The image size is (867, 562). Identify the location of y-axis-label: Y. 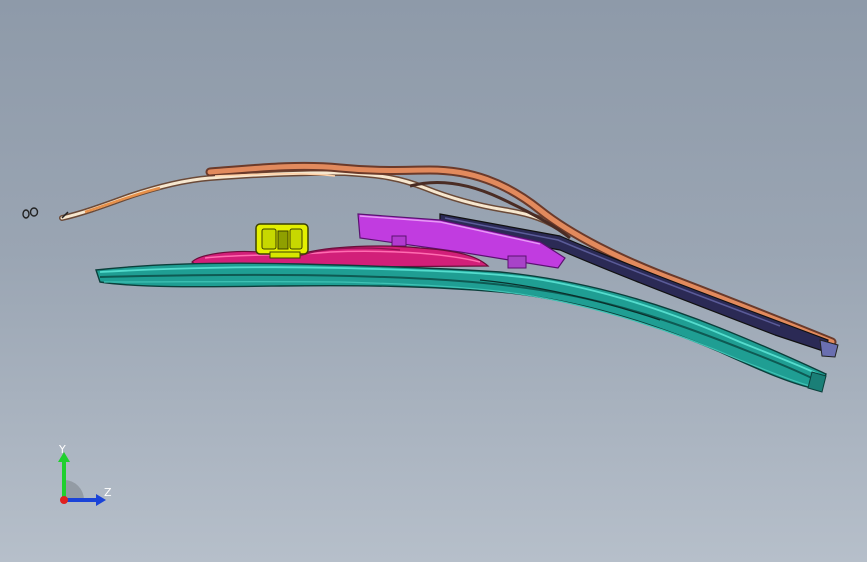
(62, 449).